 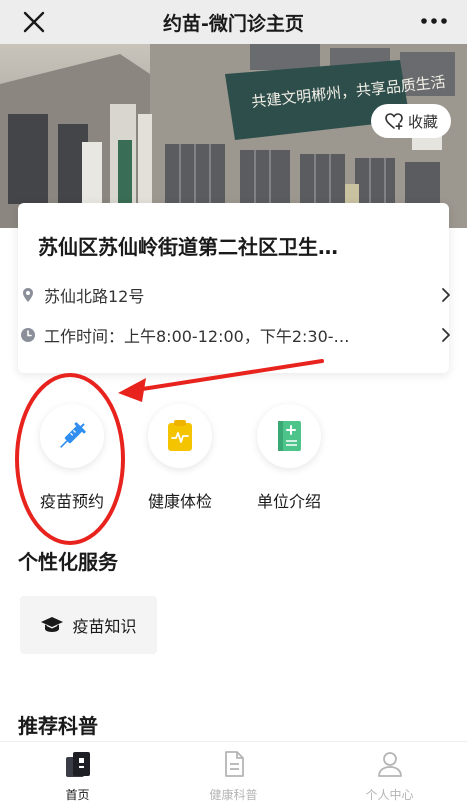 I want to click on quick-action-label: 疫苗预约, so click(x=71, y=501).